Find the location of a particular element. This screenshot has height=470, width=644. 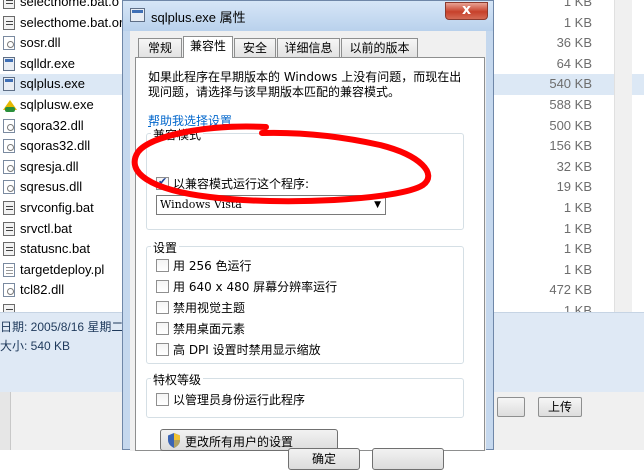

cancel-button is located at coordinates (408, 459).